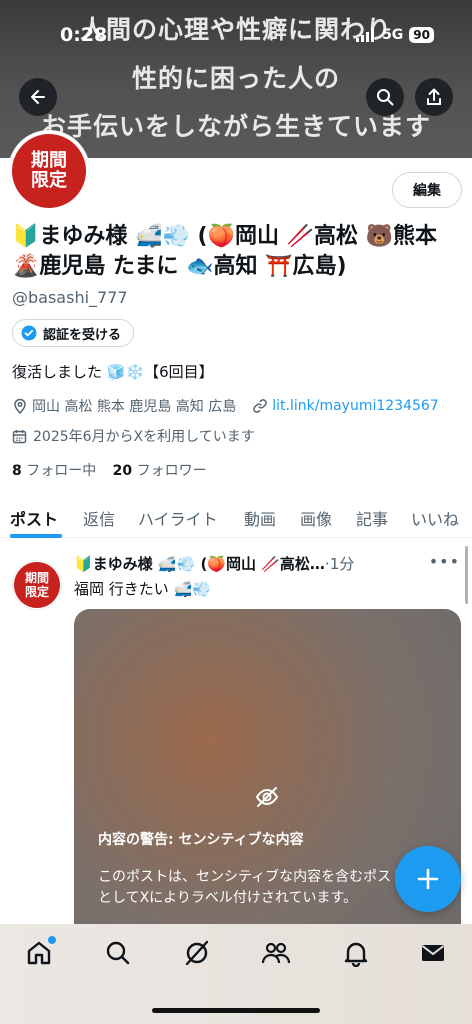  I want to click on scrollbar, so click(466, 575).